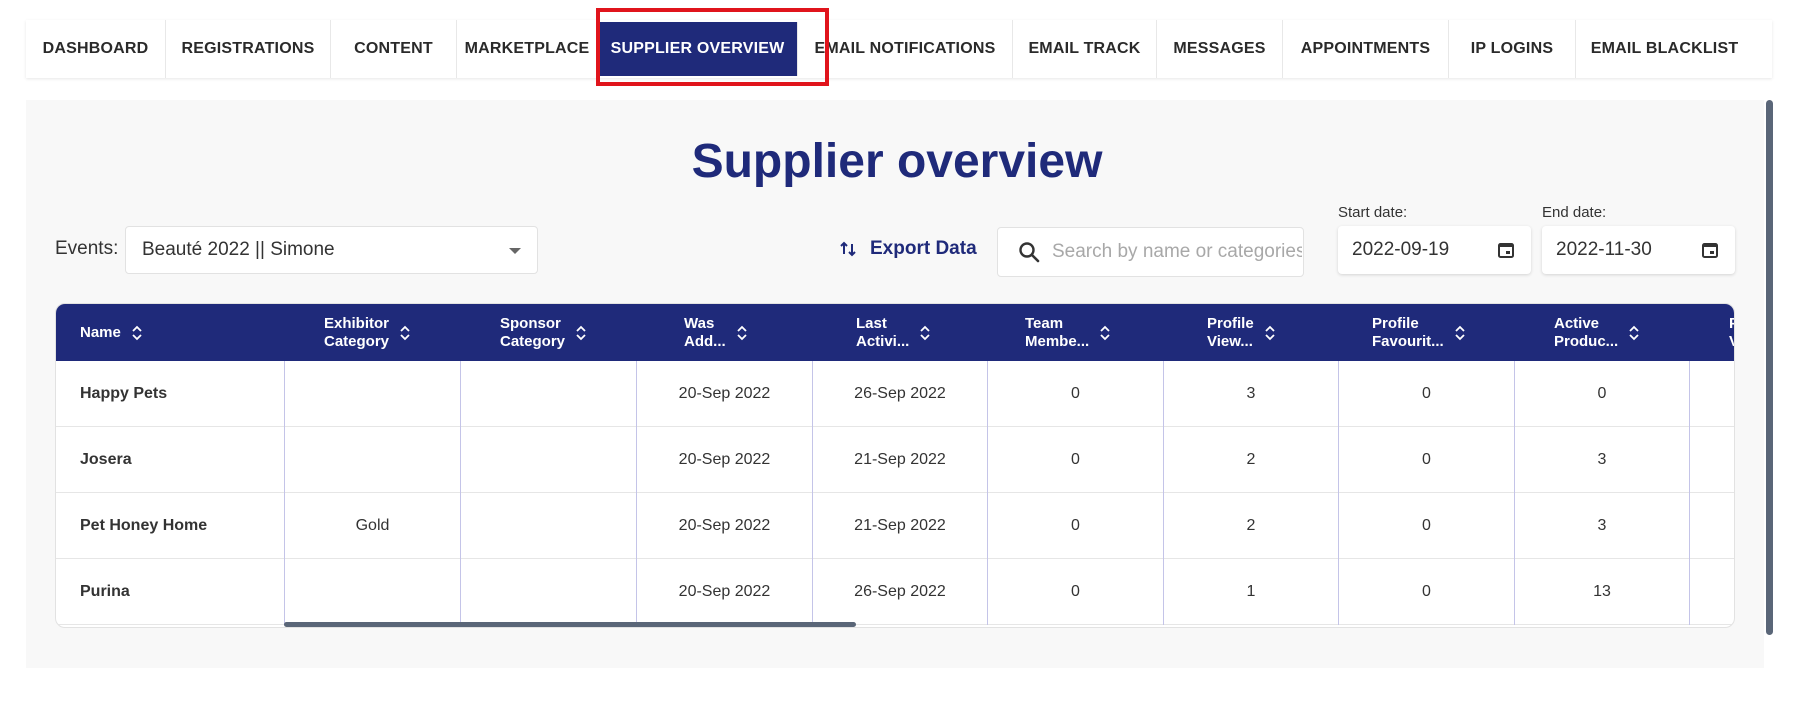  I want to click on search-box, so click(1150, 252).